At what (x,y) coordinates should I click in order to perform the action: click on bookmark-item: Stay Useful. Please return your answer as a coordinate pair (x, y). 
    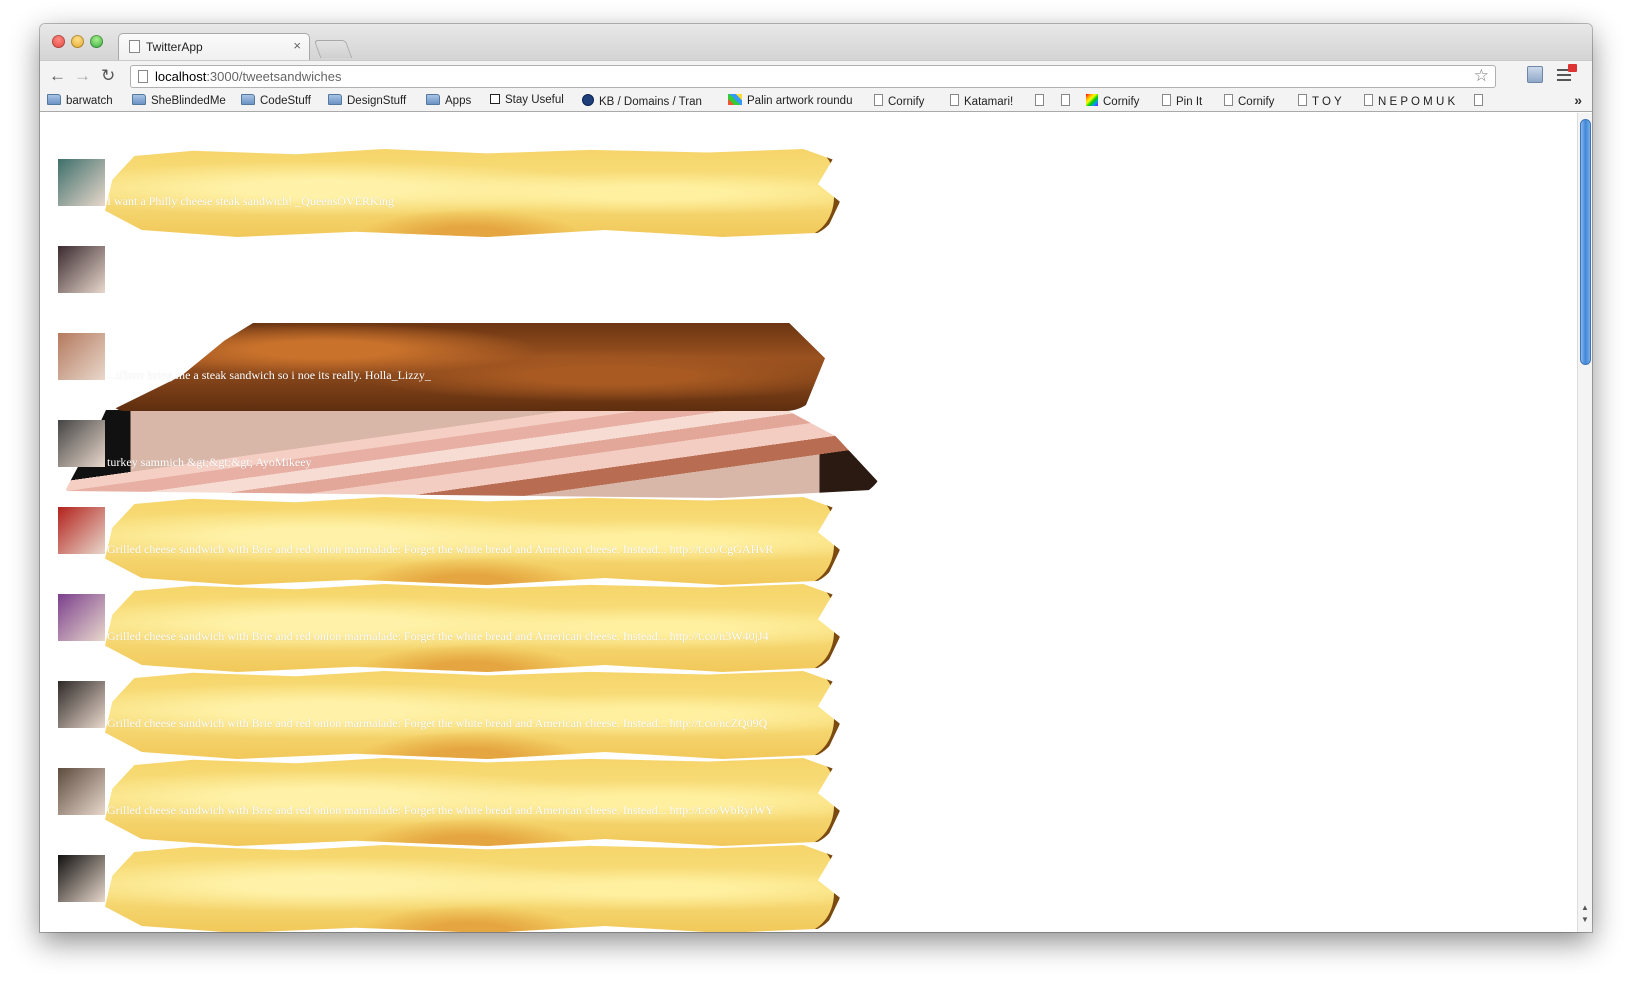
    Looking at the image, I should click on (527, 100).